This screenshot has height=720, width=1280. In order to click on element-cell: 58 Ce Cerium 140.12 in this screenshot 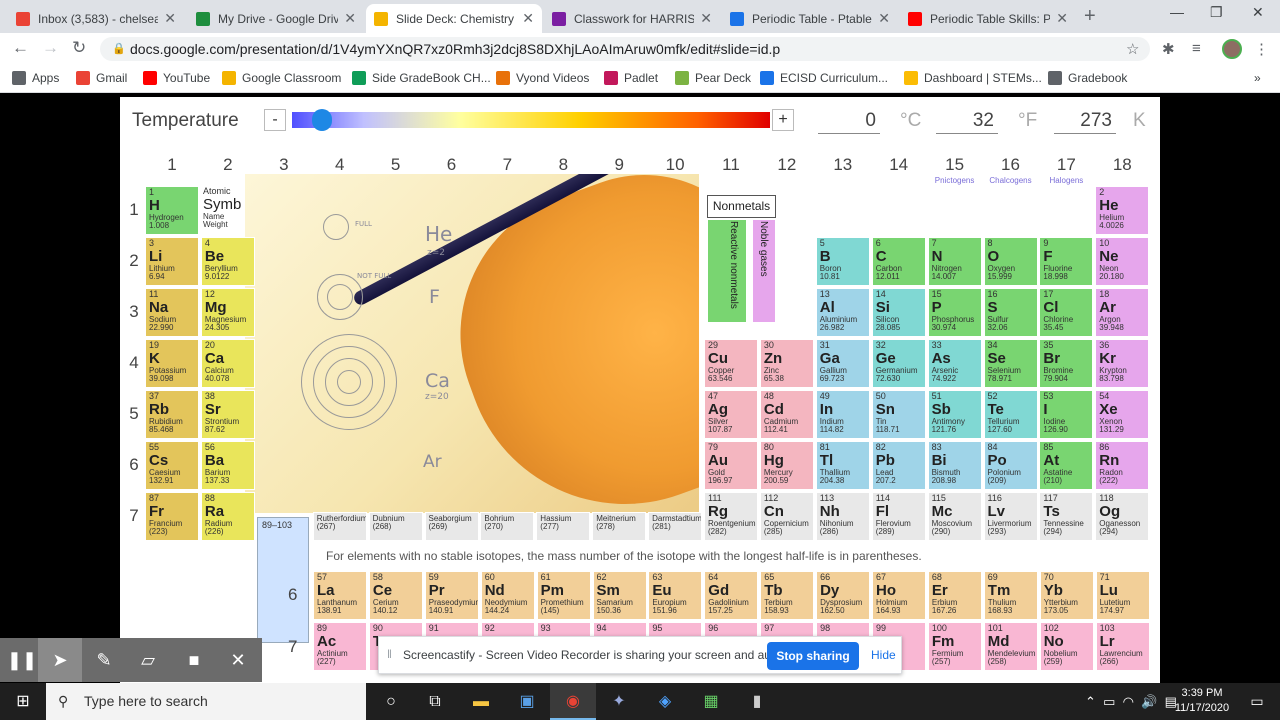, I will do `click(395, 595)`.